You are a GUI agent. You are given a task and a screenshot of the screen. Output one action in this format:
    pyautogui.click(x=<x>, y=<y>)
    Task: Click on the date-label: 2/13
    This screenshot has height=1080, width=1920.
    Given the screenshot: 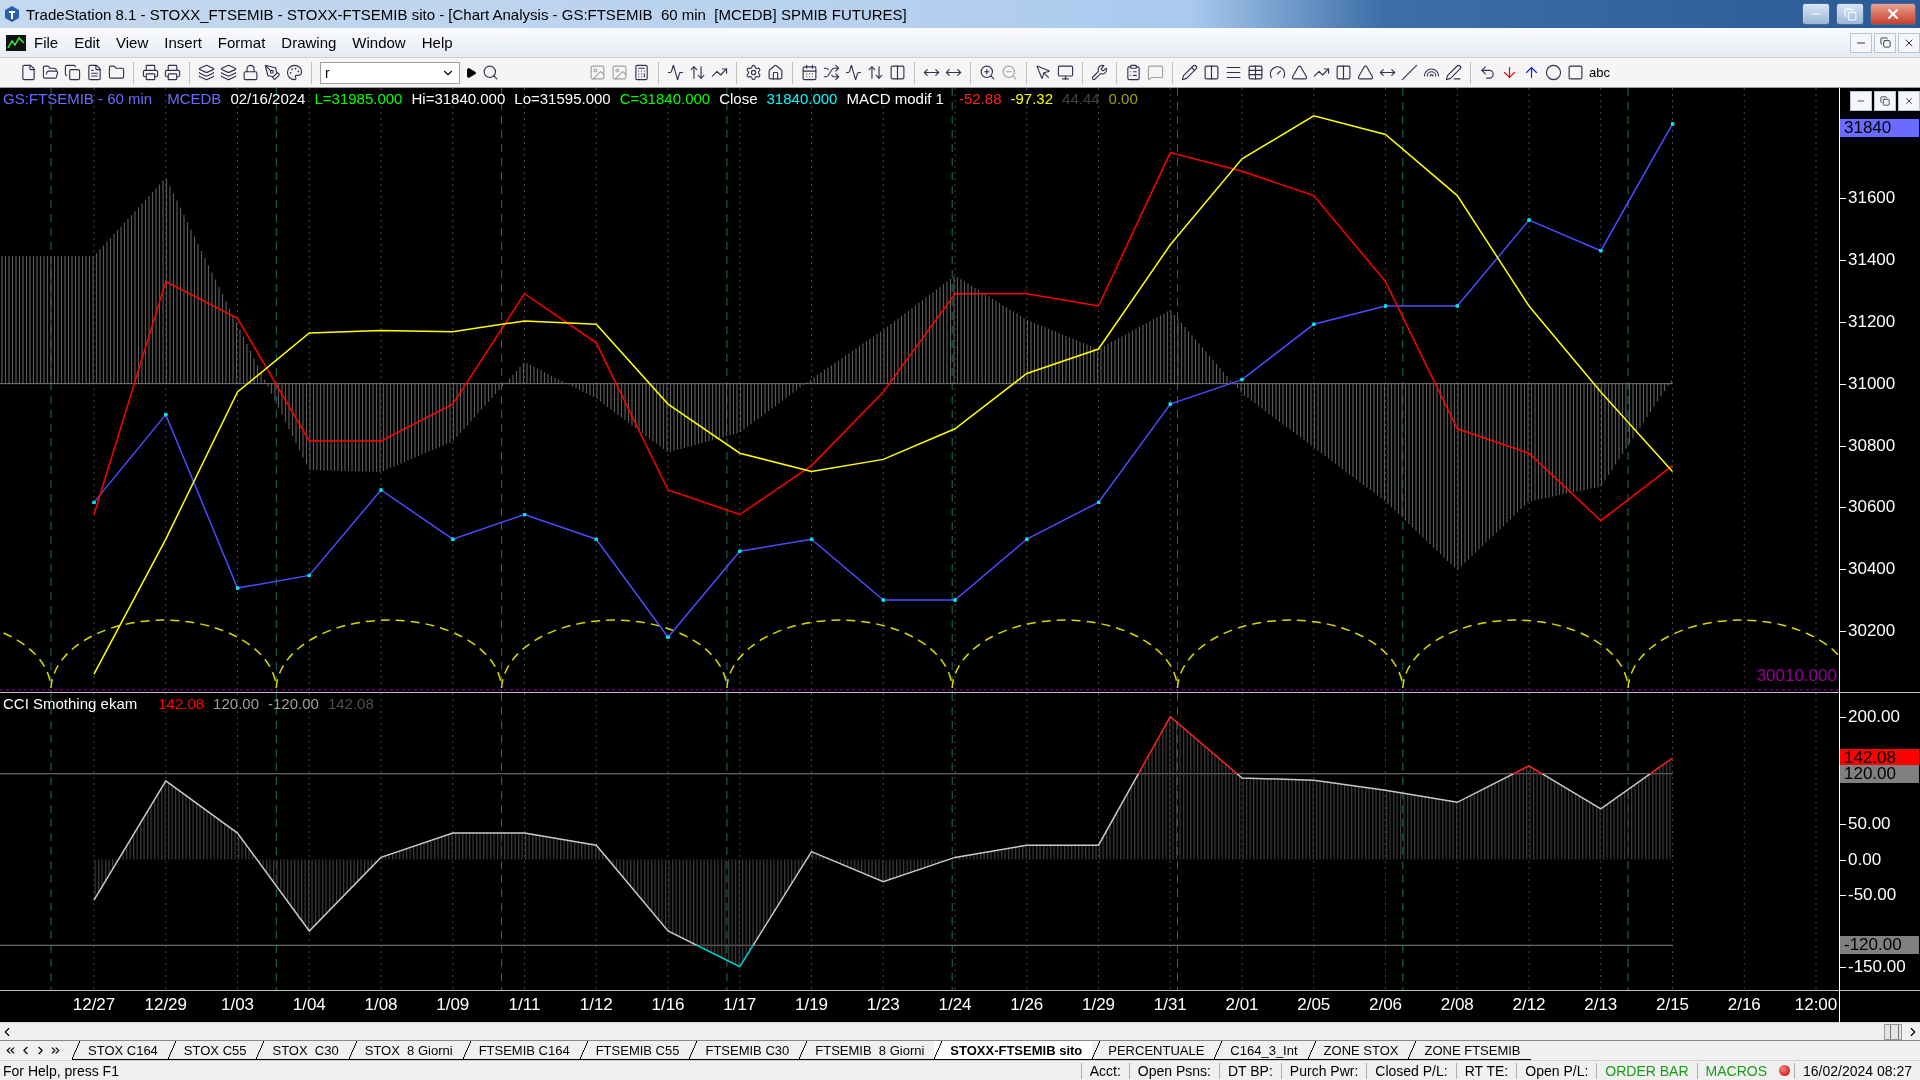 What is the action you would take?
    pyautogui.click(x=1601, y=1005)
    